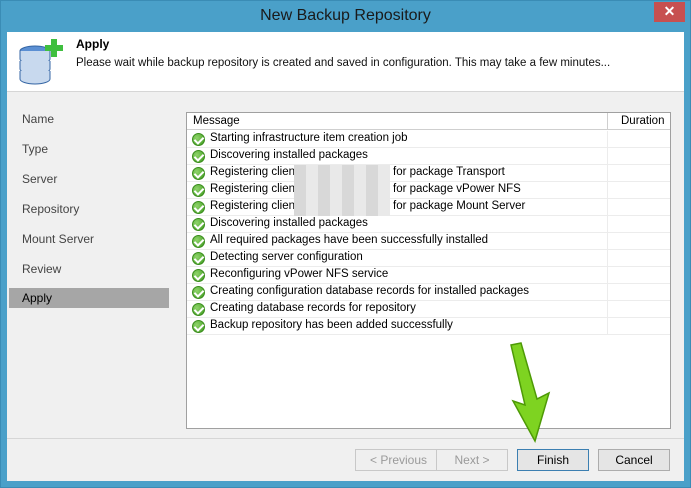 This screenshot has width=691, height=488. I want to click on log-message-suffix: for package vPower NFS, so click(457, 189).